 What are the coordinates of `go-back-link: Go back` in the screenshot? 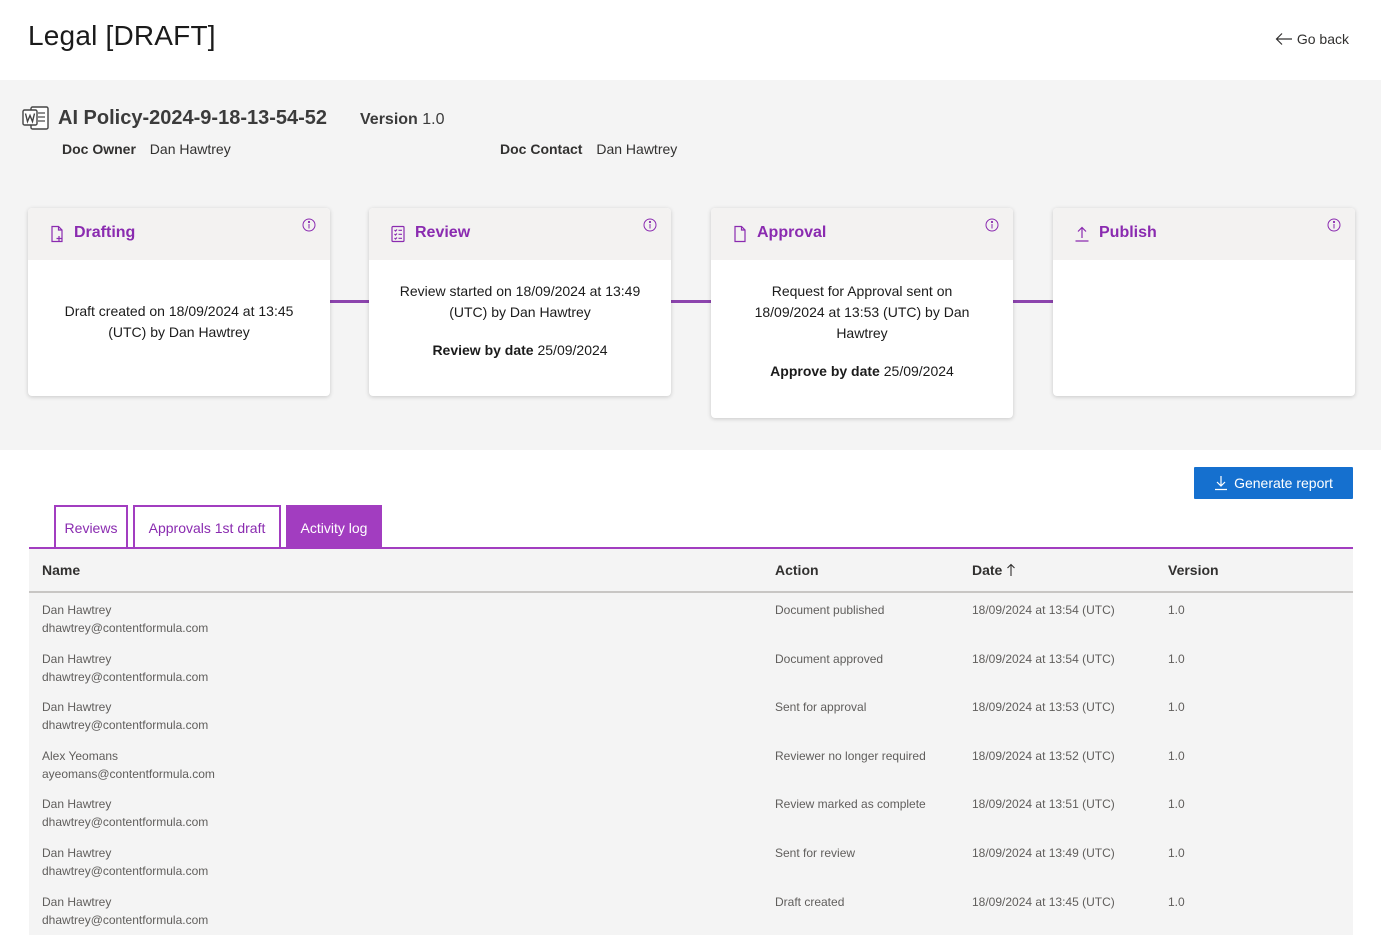 It's located at (1312, 39).